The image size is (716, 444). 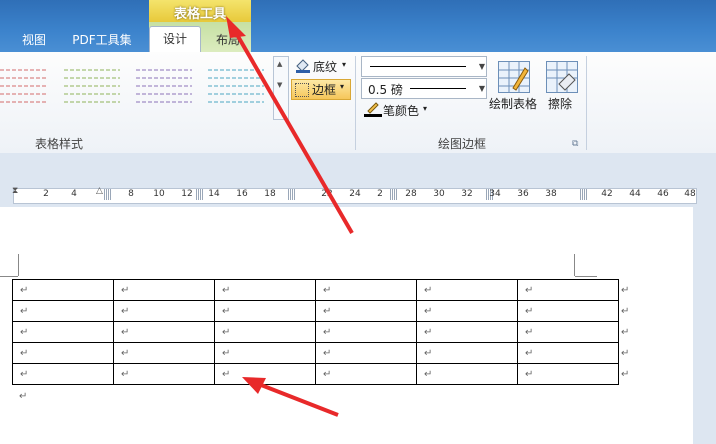 I want to click on group-label-draw-borders: 绘图边框, so click(x=461, y=144).